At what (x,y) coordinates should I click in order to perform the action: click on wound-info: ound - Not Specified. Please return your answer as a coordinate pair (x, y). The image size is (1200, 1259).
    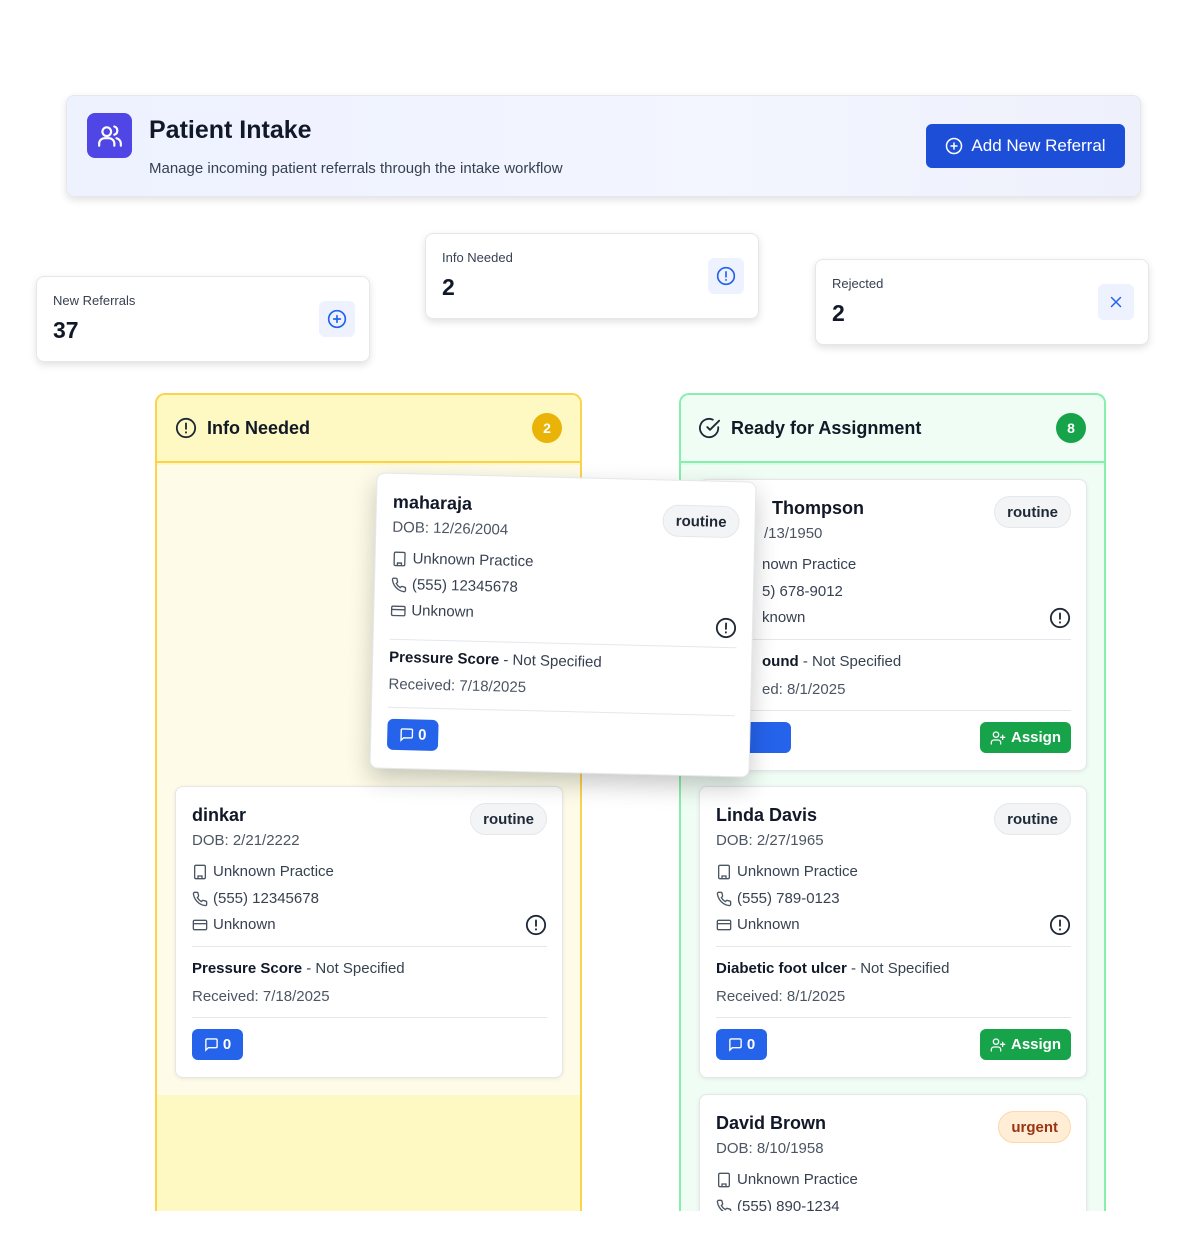
    Looking at the image, I should click on (831, 661).